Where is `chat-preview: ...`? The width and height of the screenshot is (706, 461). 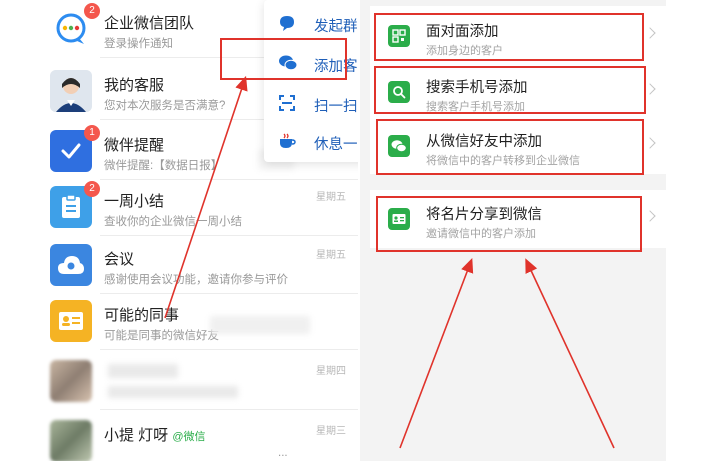 chat-preview: ... is located at coordinates (283, 453).